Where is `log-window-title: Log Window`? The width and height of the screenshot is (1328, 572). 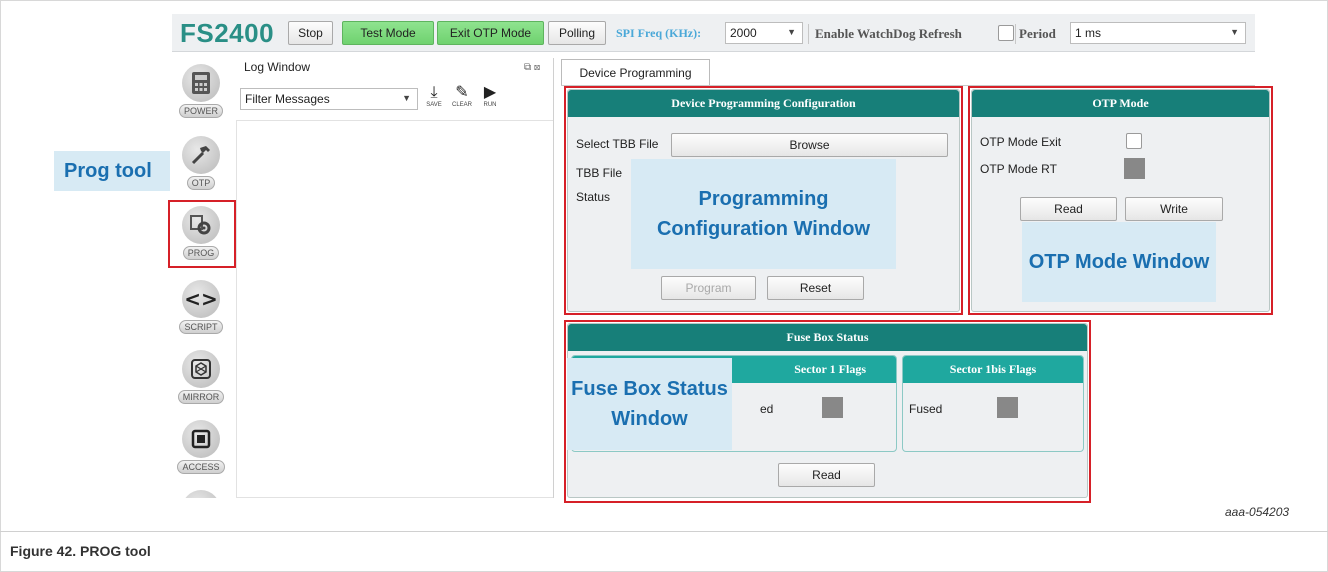 log-window-title: Log Window is located at coordinates (277, 67).